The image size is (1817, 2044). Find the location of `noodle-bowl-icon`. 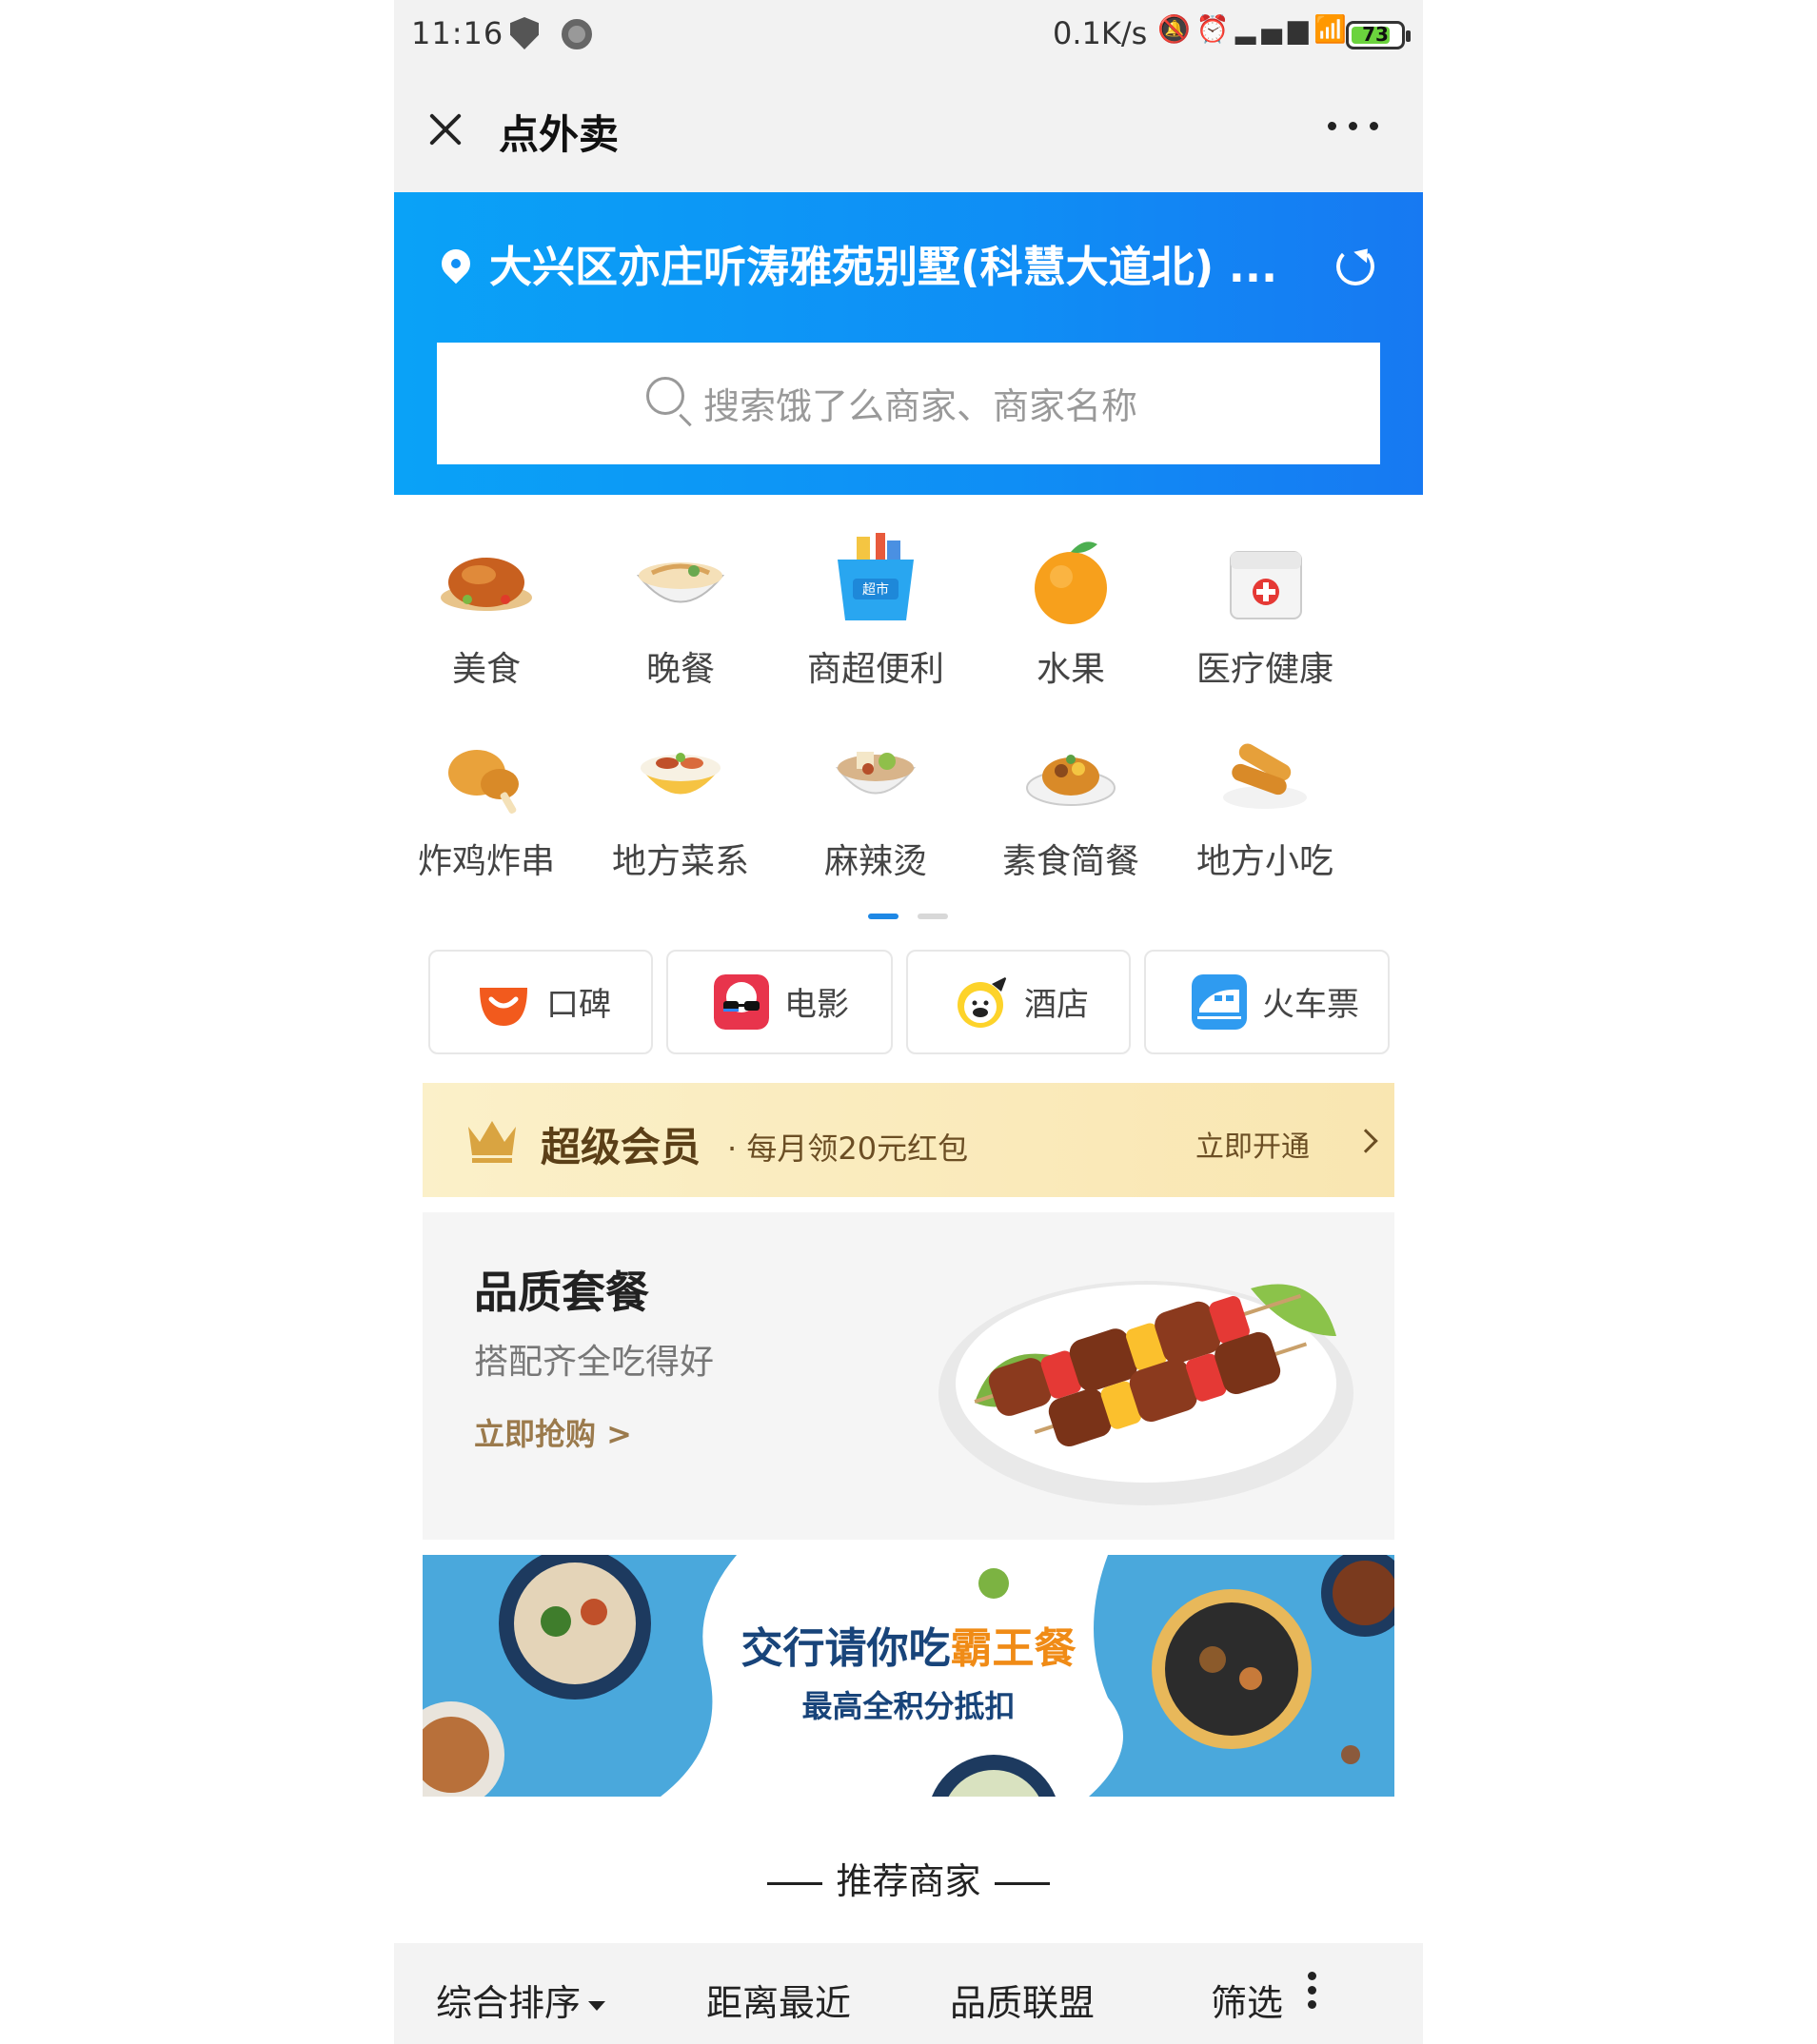

noodle-bowl-icon is located at coordinates (680, 583).